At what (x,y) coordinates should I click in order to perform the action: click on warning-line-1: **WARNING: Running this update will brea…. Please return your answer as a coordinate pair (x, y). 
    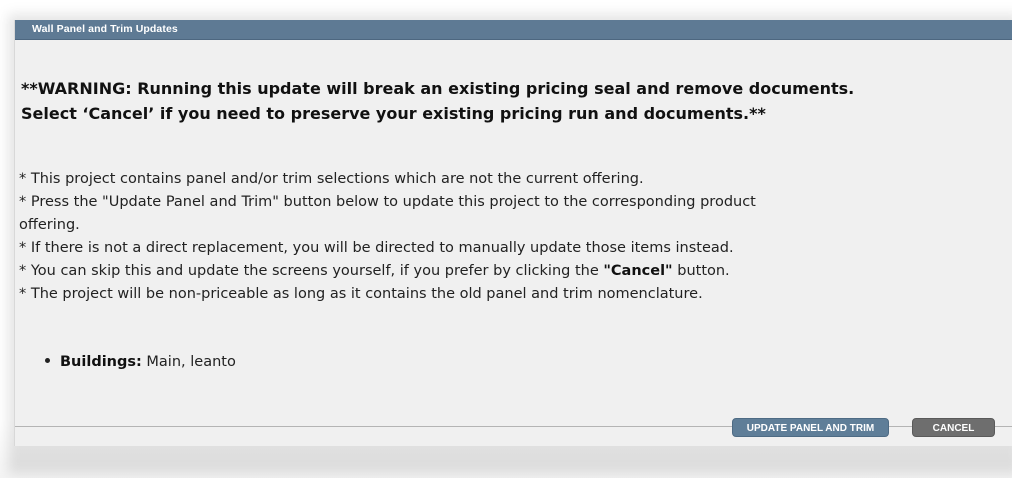
    Looking at the image, I should click on (438, 88).